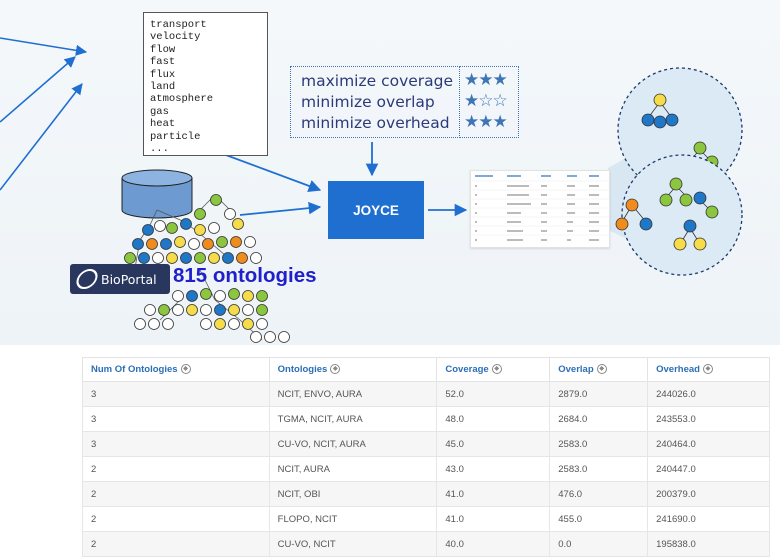 The image size is (780, 557). I want to click on keyword-item: flow, so click(163, 49).